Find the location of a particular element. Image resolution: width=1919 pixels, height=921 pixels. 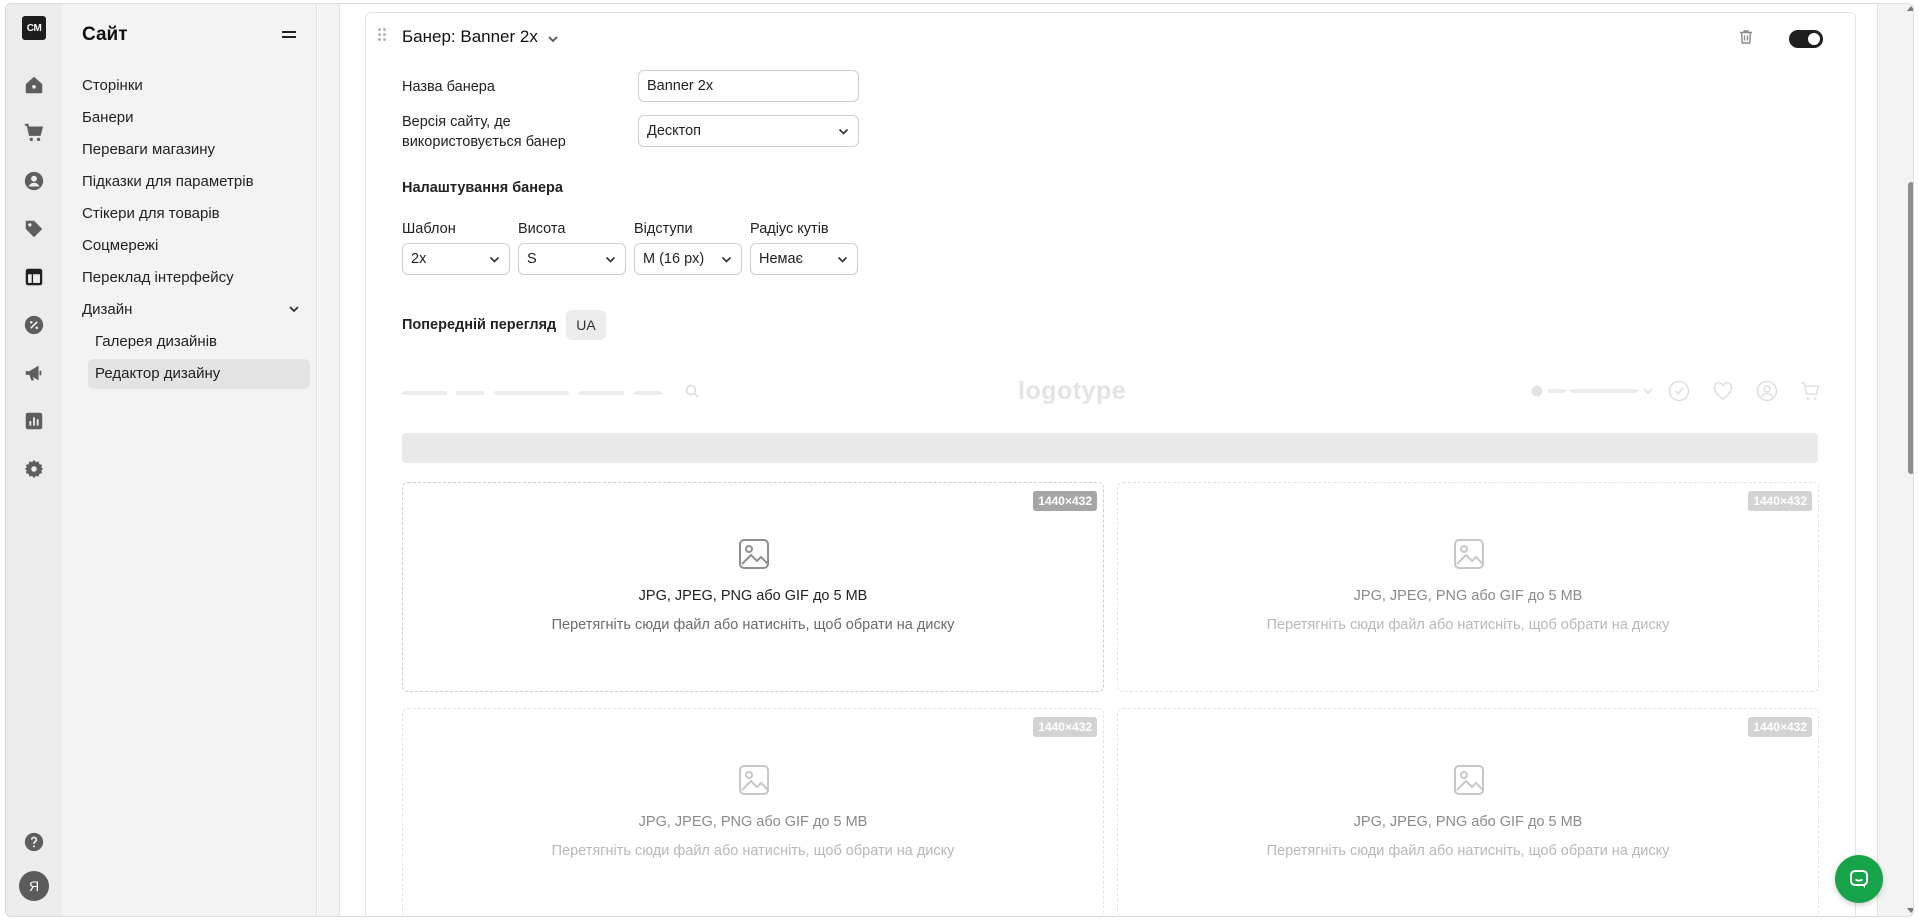

site-version-value: Десктоп is located at coordinates (674, 131).